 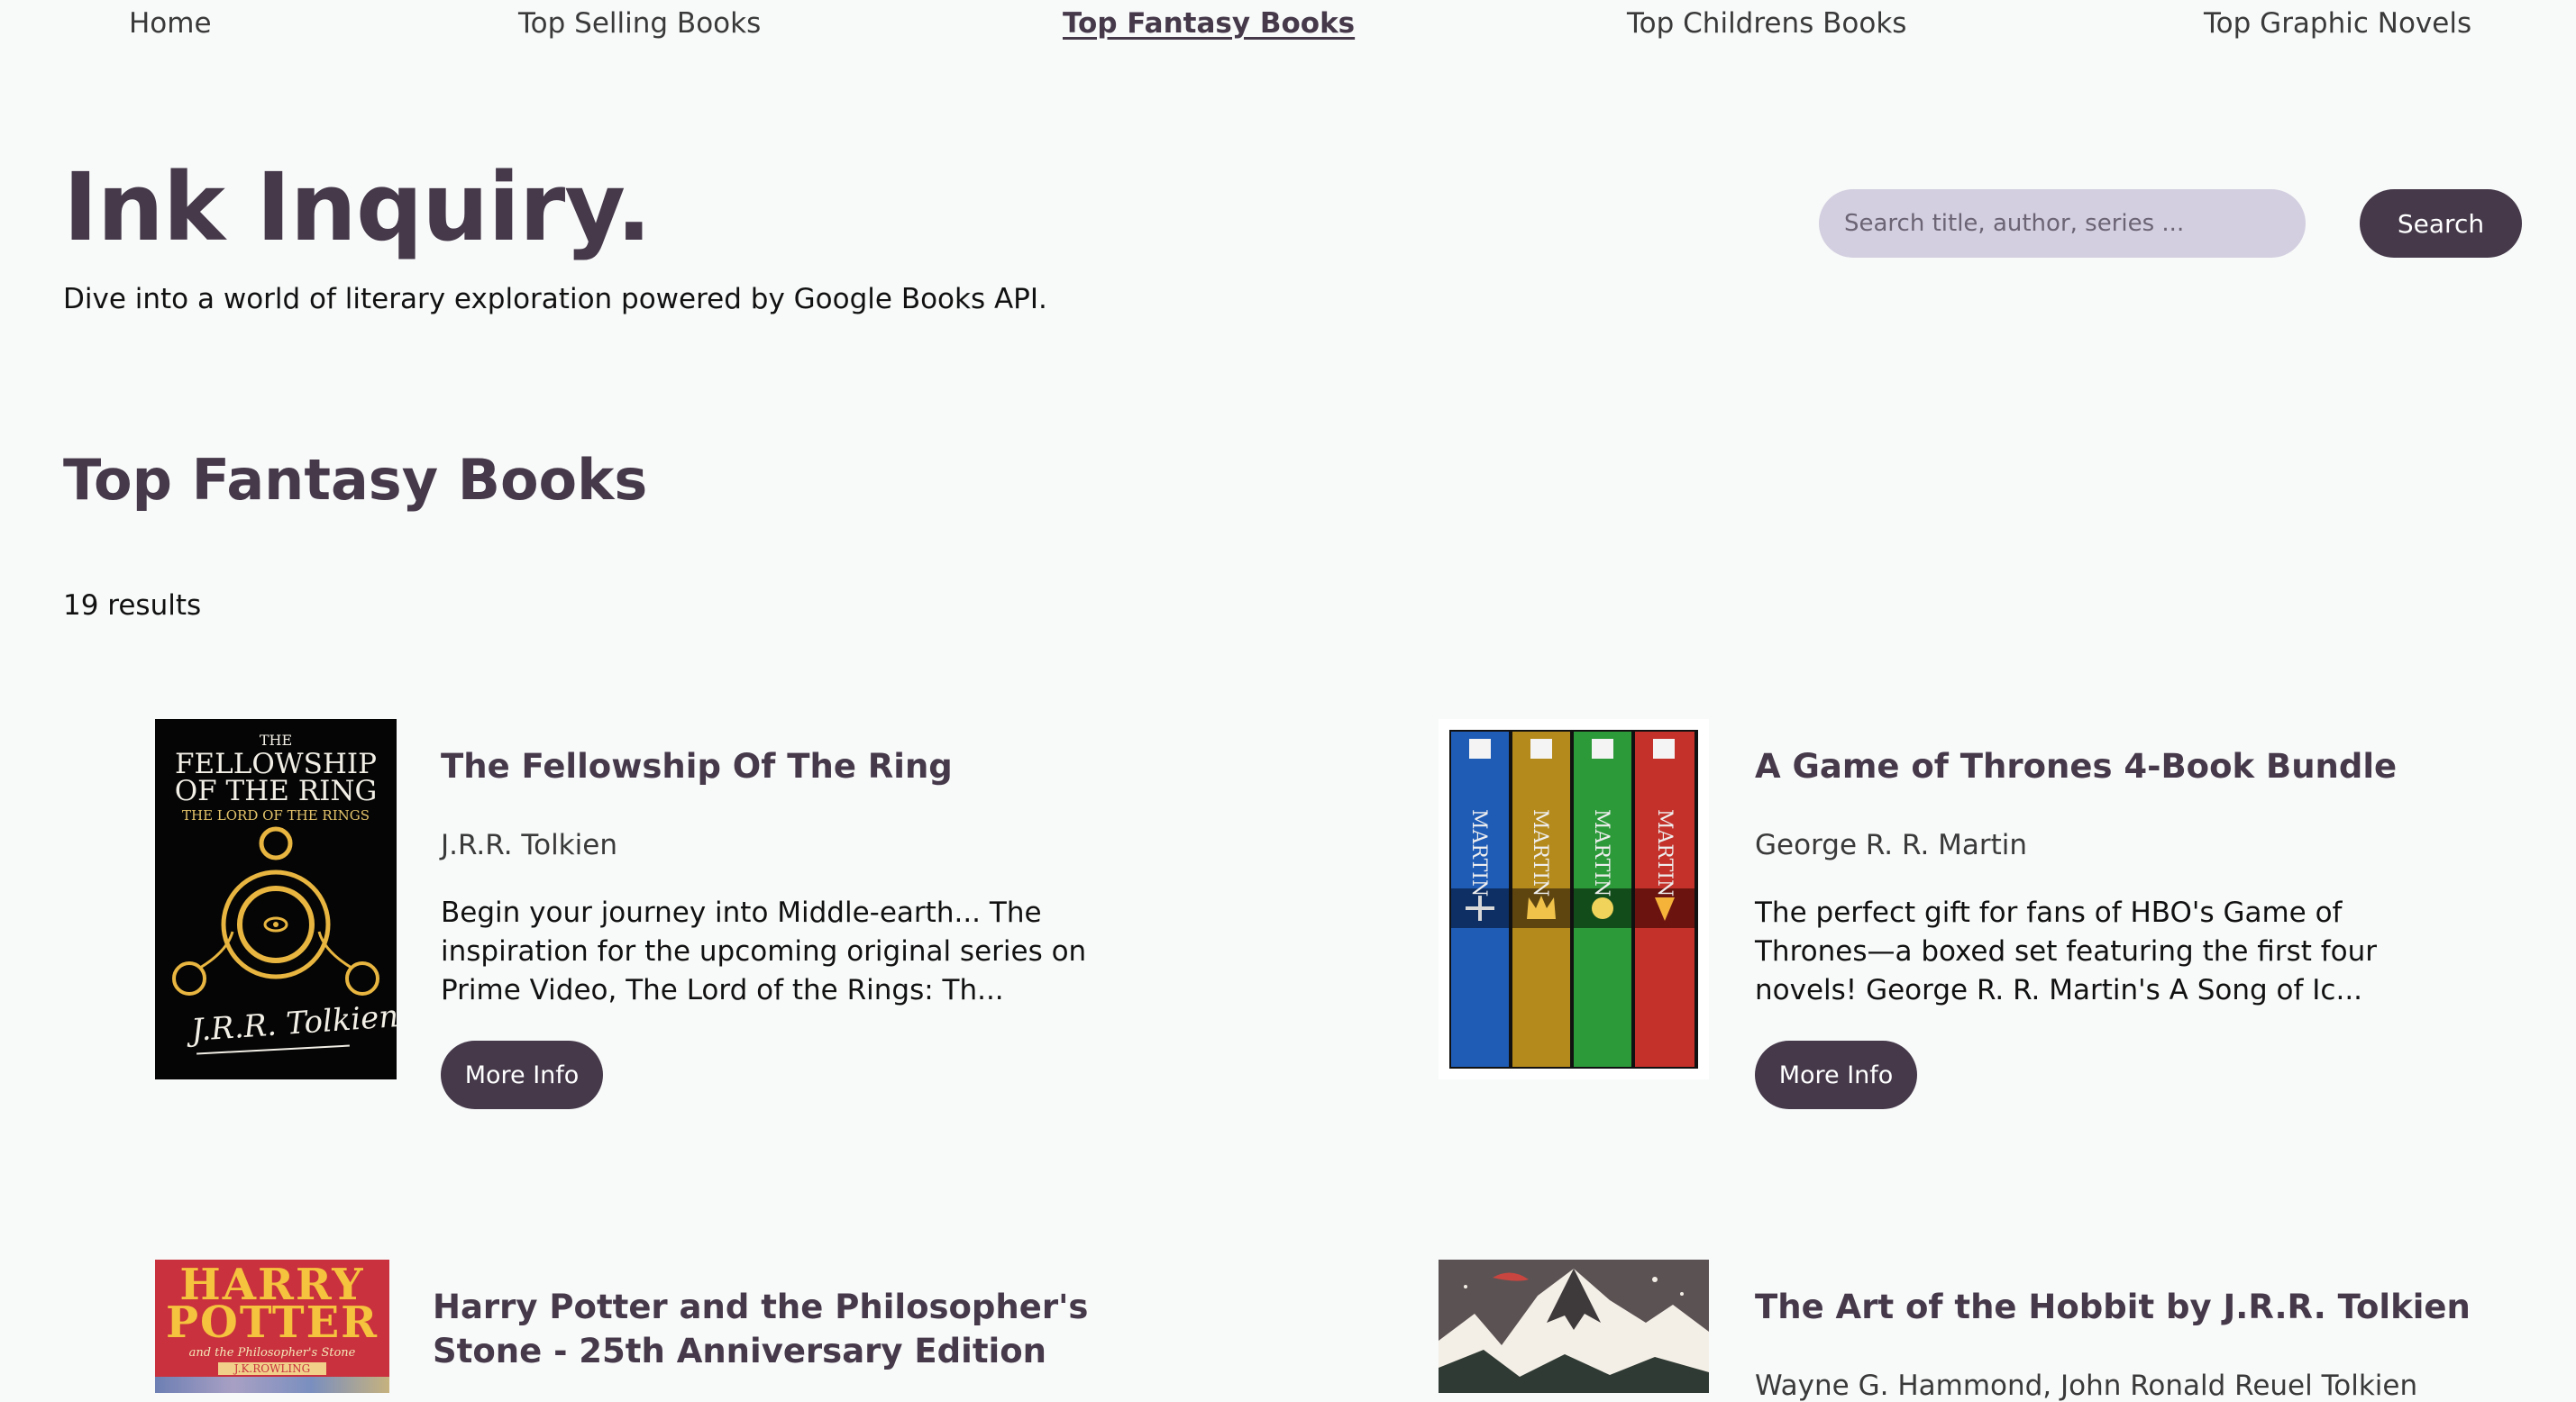 I want to click on search-input, so click(x=2062, y=223).